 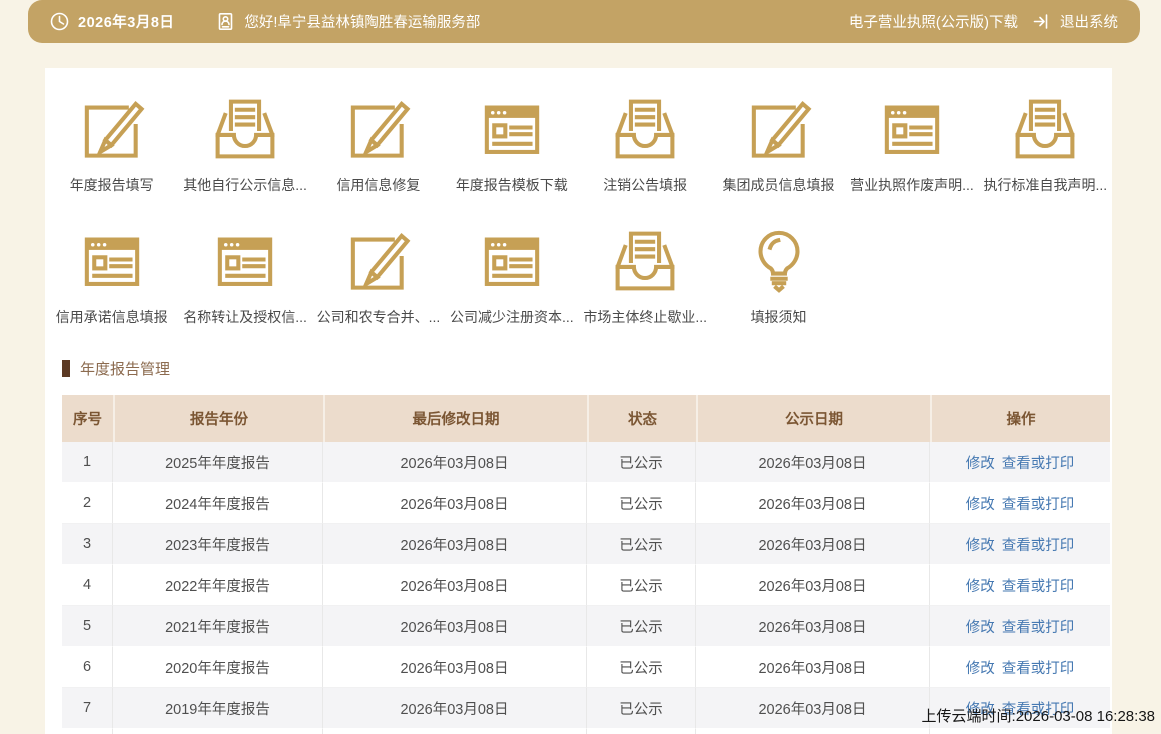 I want to click on date-group: 2026年3月8日, so click(x=112, y=21).